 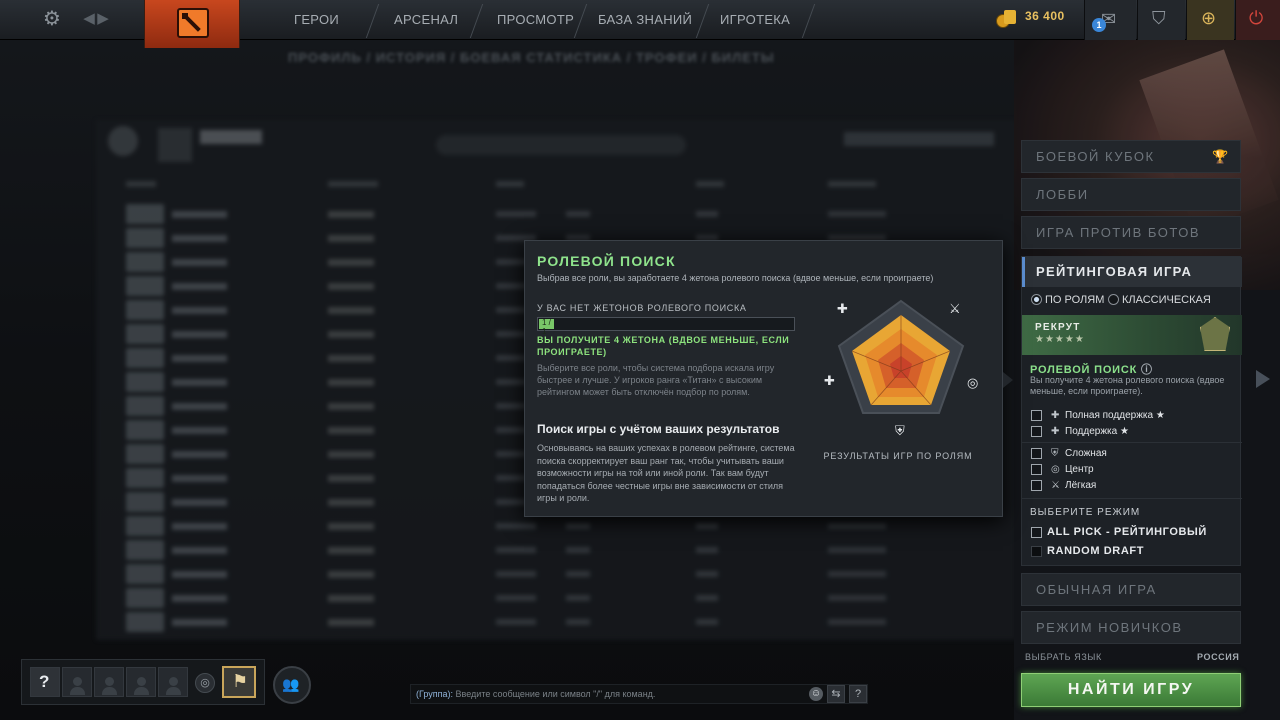 What do you see at coordinates (645, 20) in the screenshot?
I see `nav-learn: БАЗА ЗНАНИЙ` at bounding box center [645, 20].